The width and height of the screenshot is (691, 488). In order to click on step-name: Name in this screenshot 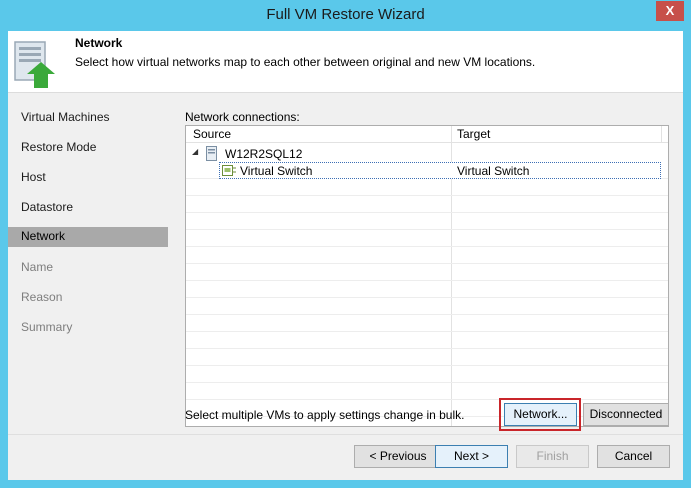, I will do `click(37, 267)`.